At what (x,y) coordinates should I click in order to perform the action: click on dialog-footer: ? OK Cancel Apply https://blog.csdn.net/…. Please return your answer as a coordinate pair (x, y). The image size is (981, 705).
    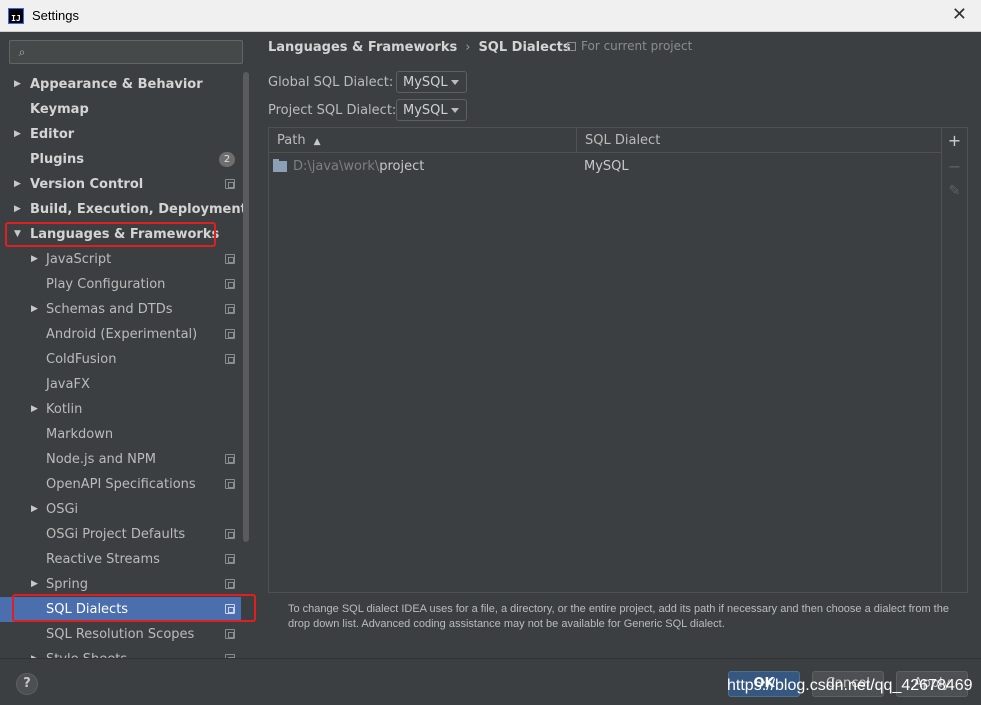
    Looking at the image, I should click on (490, 681).